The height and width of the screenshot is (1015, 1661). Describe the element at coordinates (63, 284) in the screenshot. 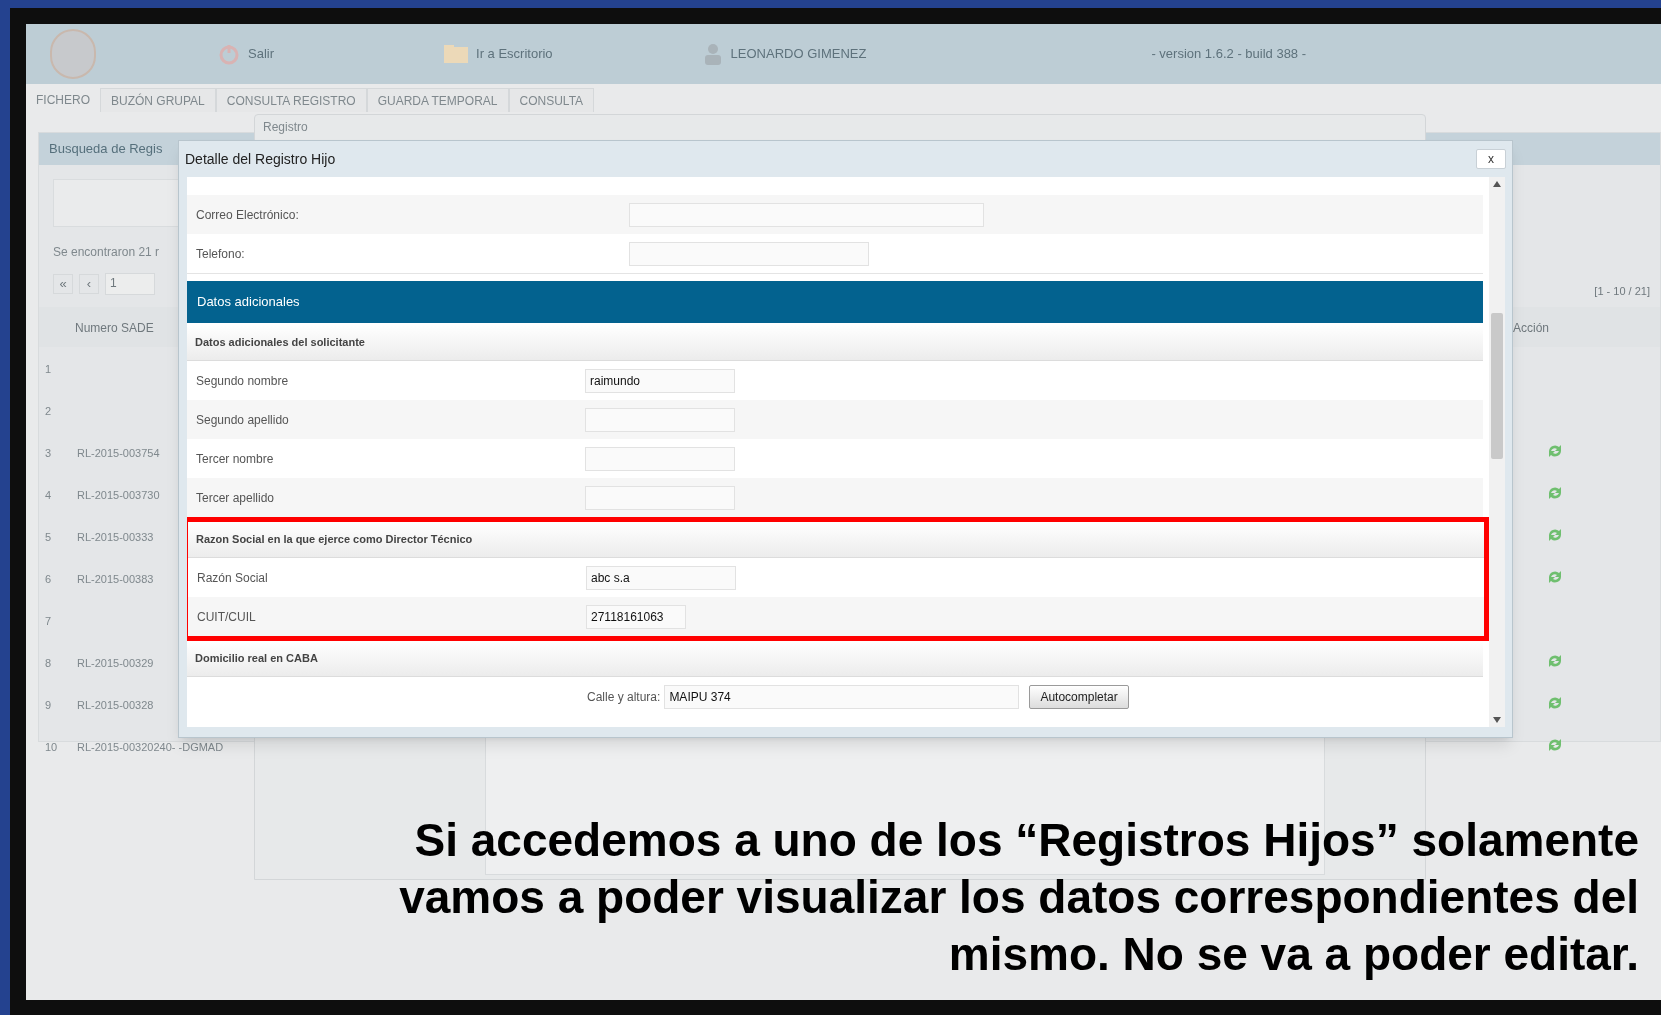

I see `first-page-button: «` at that location.